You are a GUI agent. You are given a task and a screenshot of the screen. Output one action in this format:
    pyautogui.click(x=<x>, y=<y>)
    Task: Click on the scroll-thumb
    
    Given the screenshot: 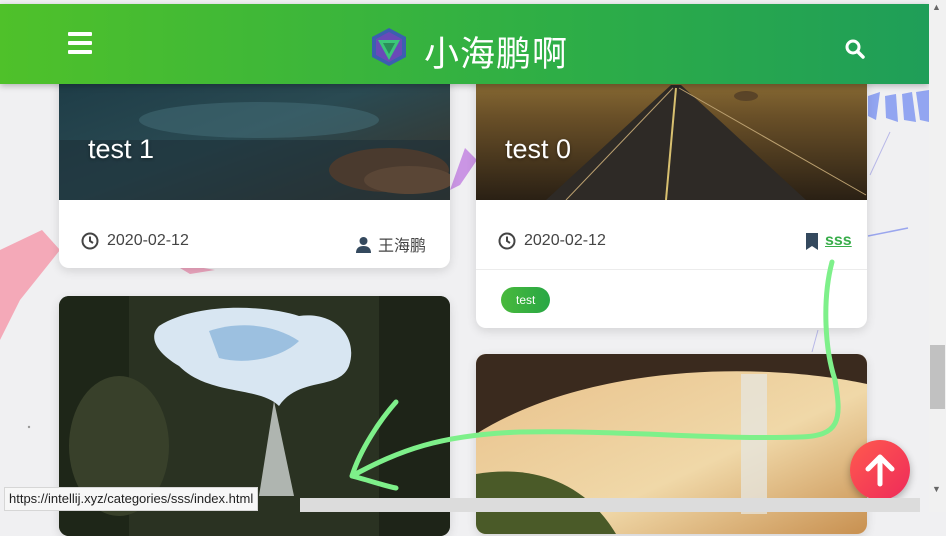 What is the action you would take?
    pyautogui.click(x=937, y=377)
    